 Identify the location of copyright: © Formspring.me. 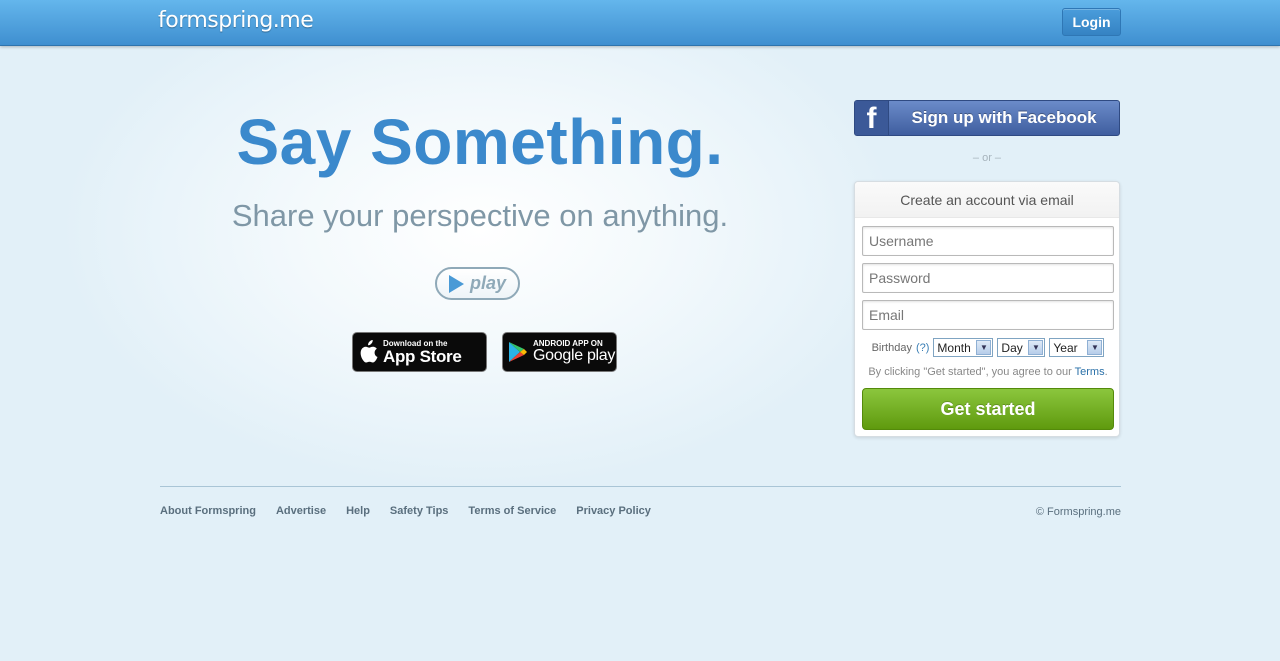
(1078, 512).